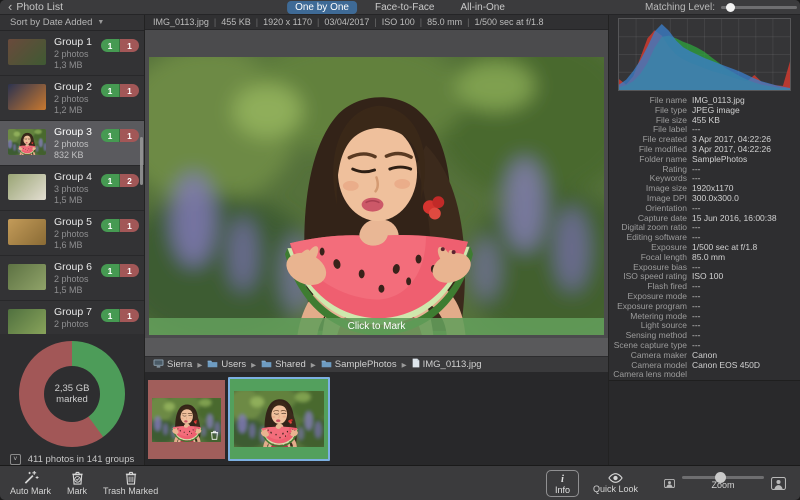 The image size is (800, 500). I want to click on zoom-large-image-icon, so click(778, 483).